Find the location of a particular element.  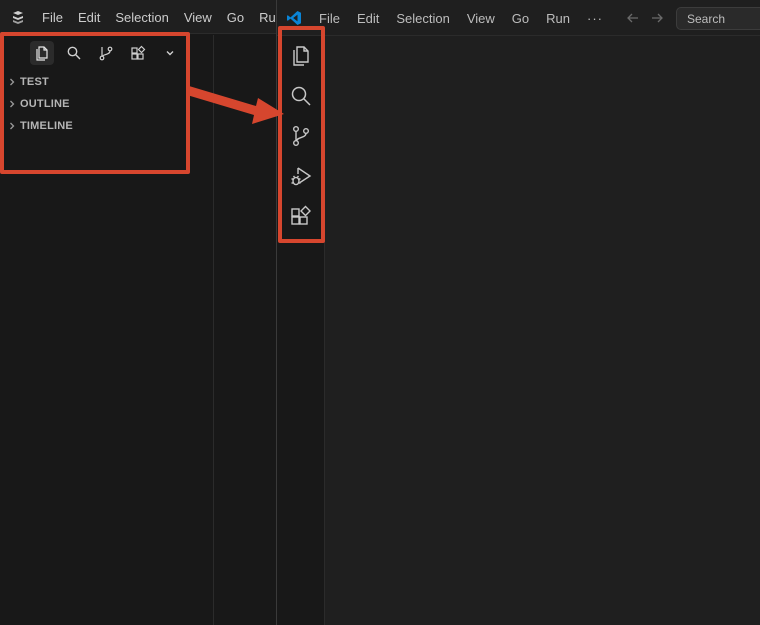

left-menu-list: File Edit Selection View Go Ru is located at coordinates (166, 17).